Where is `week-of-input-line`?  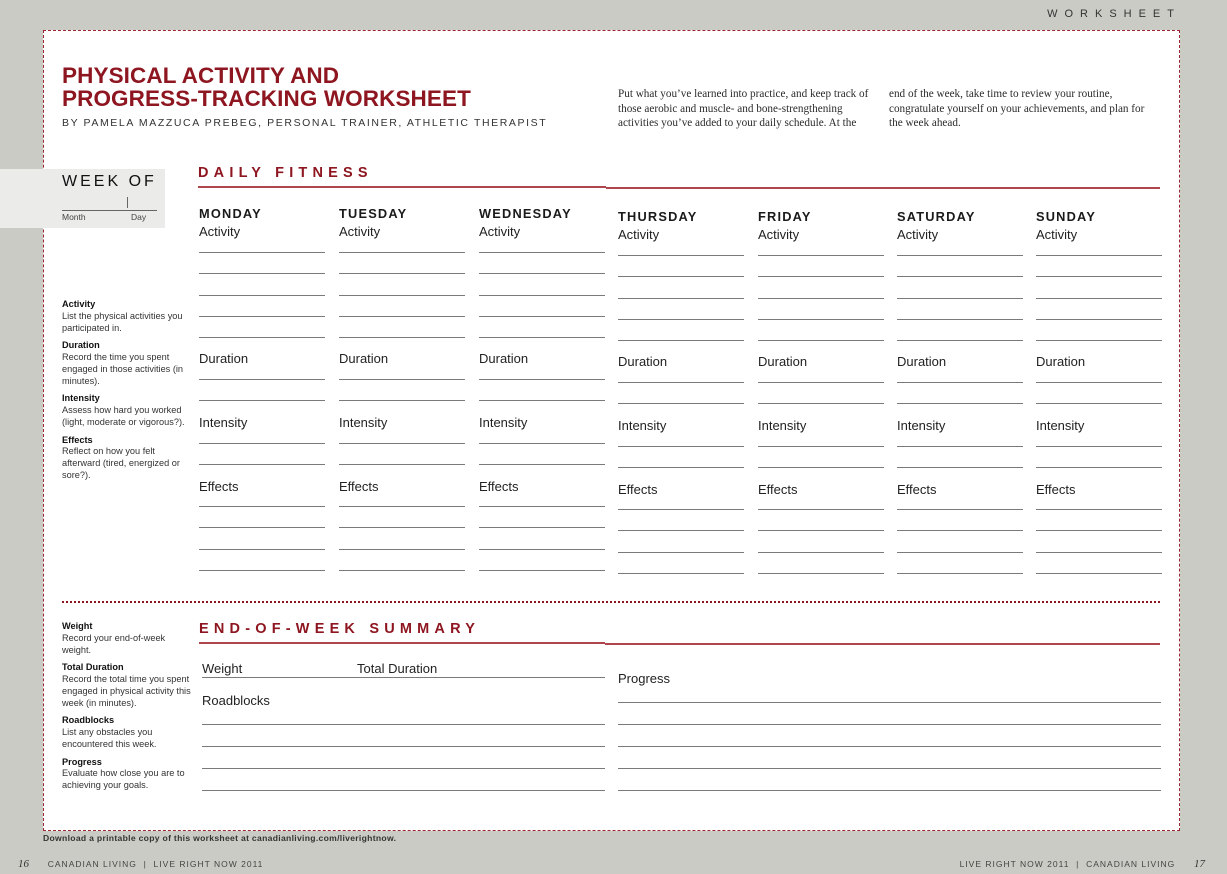
week-of-input-line is located at coordinates (109, 210).